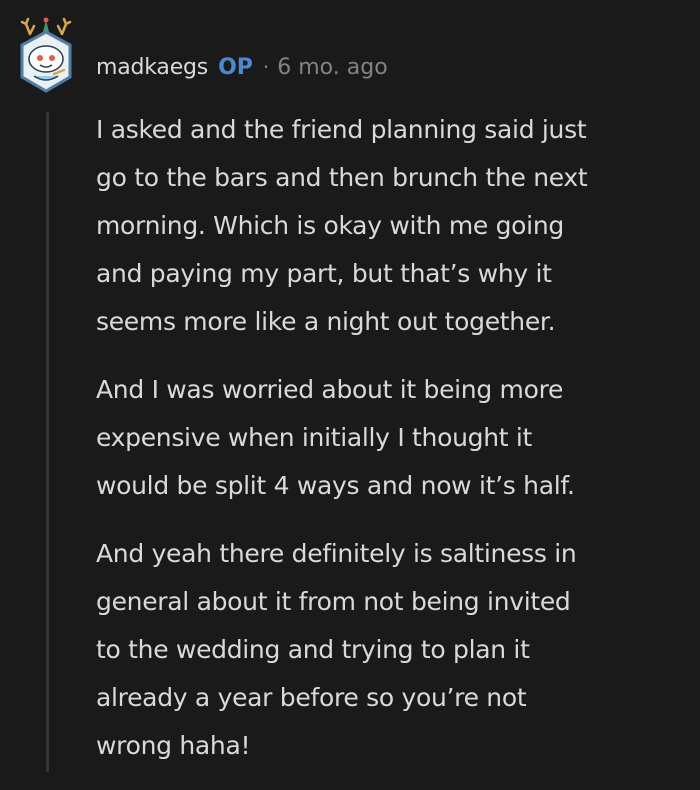 The image size is (700, 790). Describe the element at coordinates (335, 485) in the screenshot. I see `text-line: would be split 4 ways and now it’s half.` at that location.